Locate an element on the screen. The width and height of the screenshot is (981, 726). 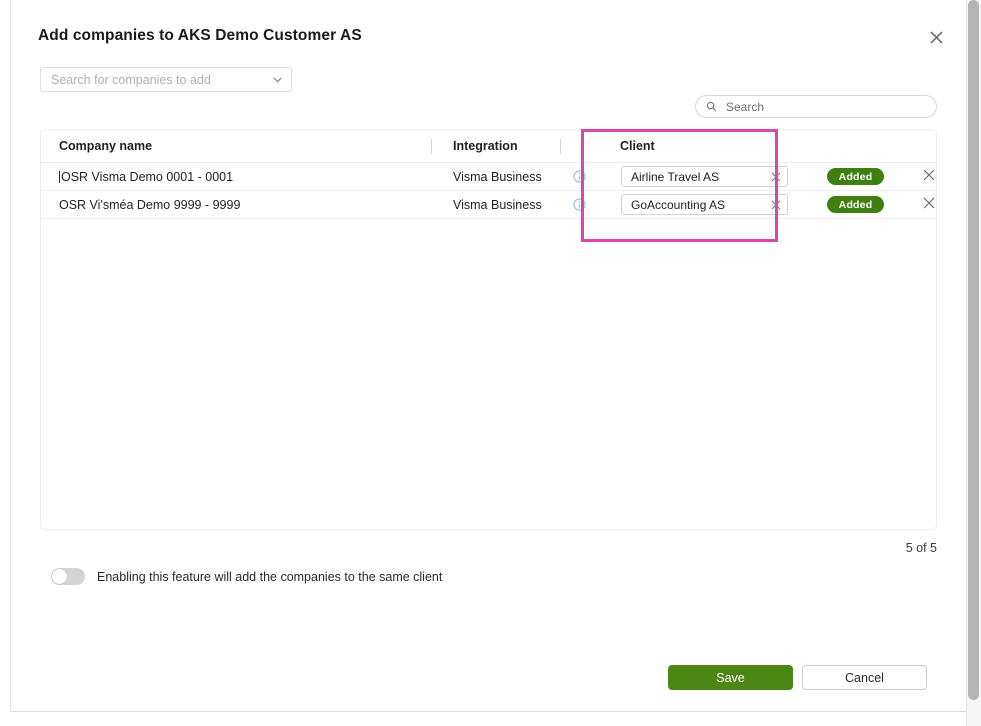
save-button: Save is located at coordinates (730, 677).